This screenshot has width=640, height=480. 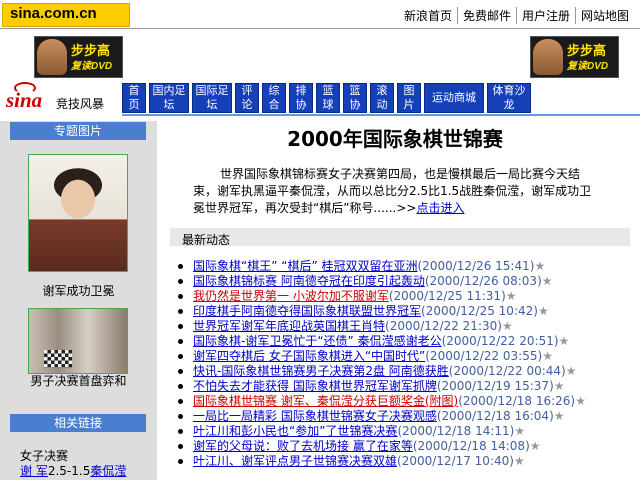 I want to click on news-link: 国际象棋世锦赛 谢军、秦侃滢分获巨额奖金(附图), so click(x=325, y=401).